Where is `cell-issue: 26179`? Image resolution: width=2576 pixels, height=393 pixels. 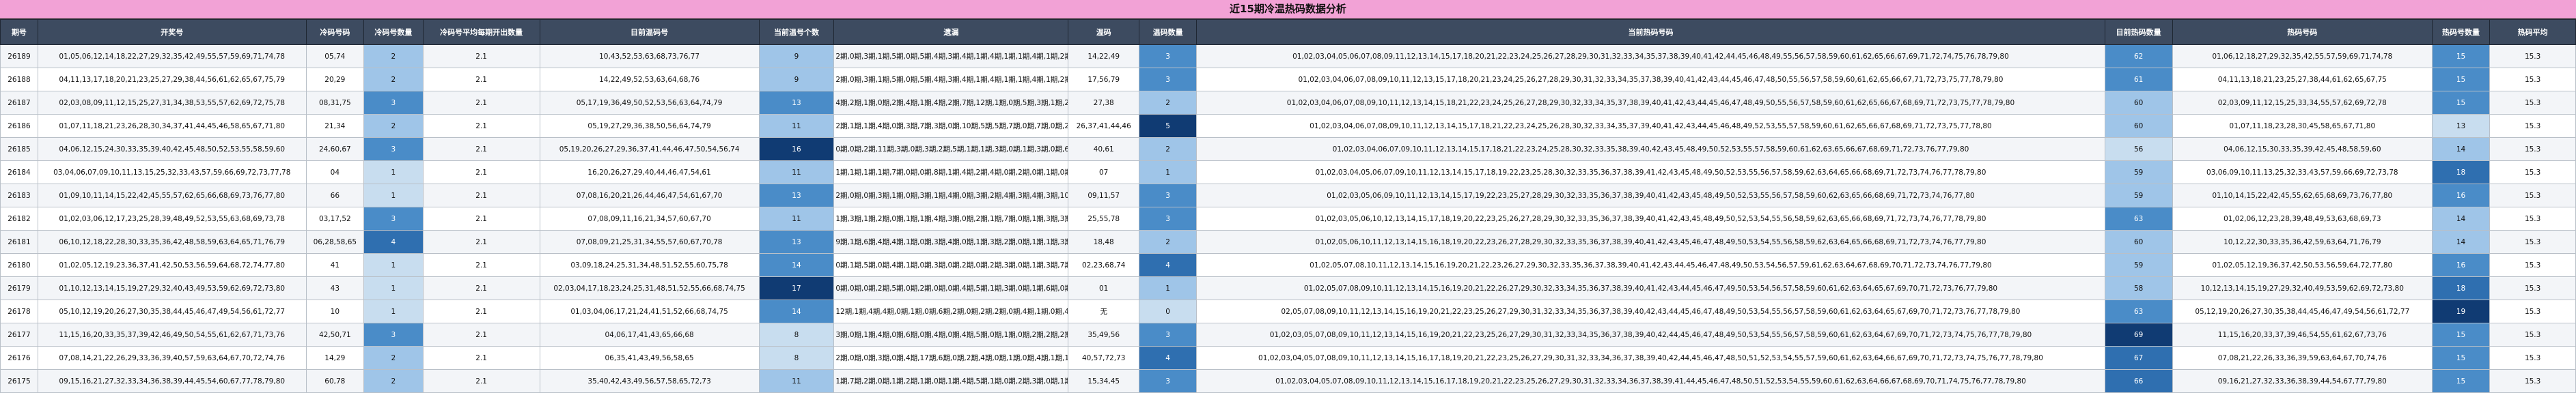
cell-issue: 26179 is located at coordinates (19, 288).